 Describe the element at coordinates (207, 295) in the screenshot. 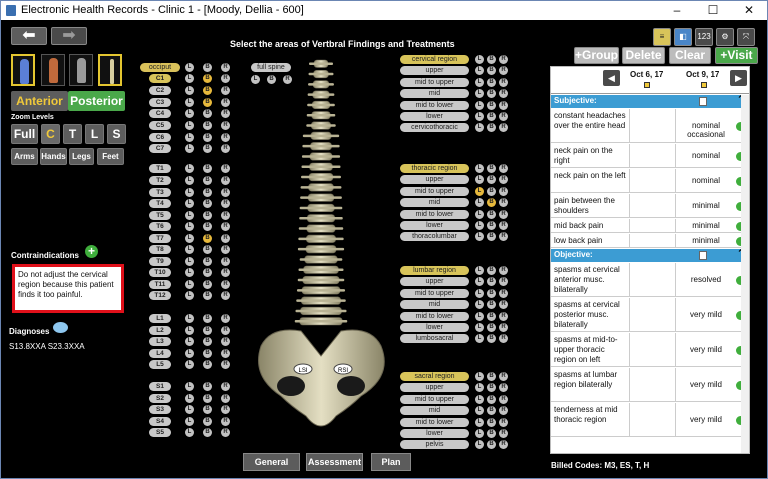

I see `vertebra-t12-b: B` at that location.